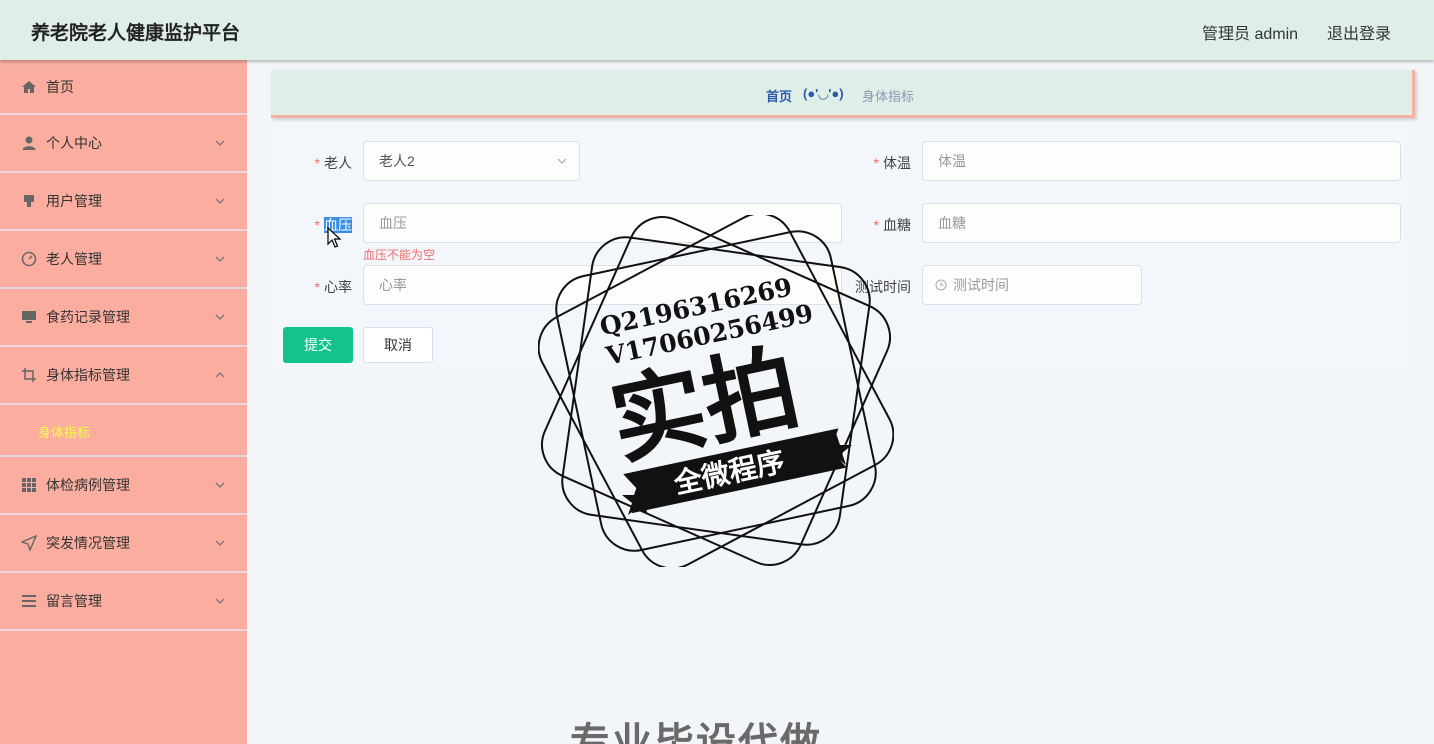 The width and height of the screenshot is (1434, 744). What do you see at coordinates (88, 317) in the screenshot?
I see `sidebar-item-label: 食药记录管理` at bounding box center [88, 317].